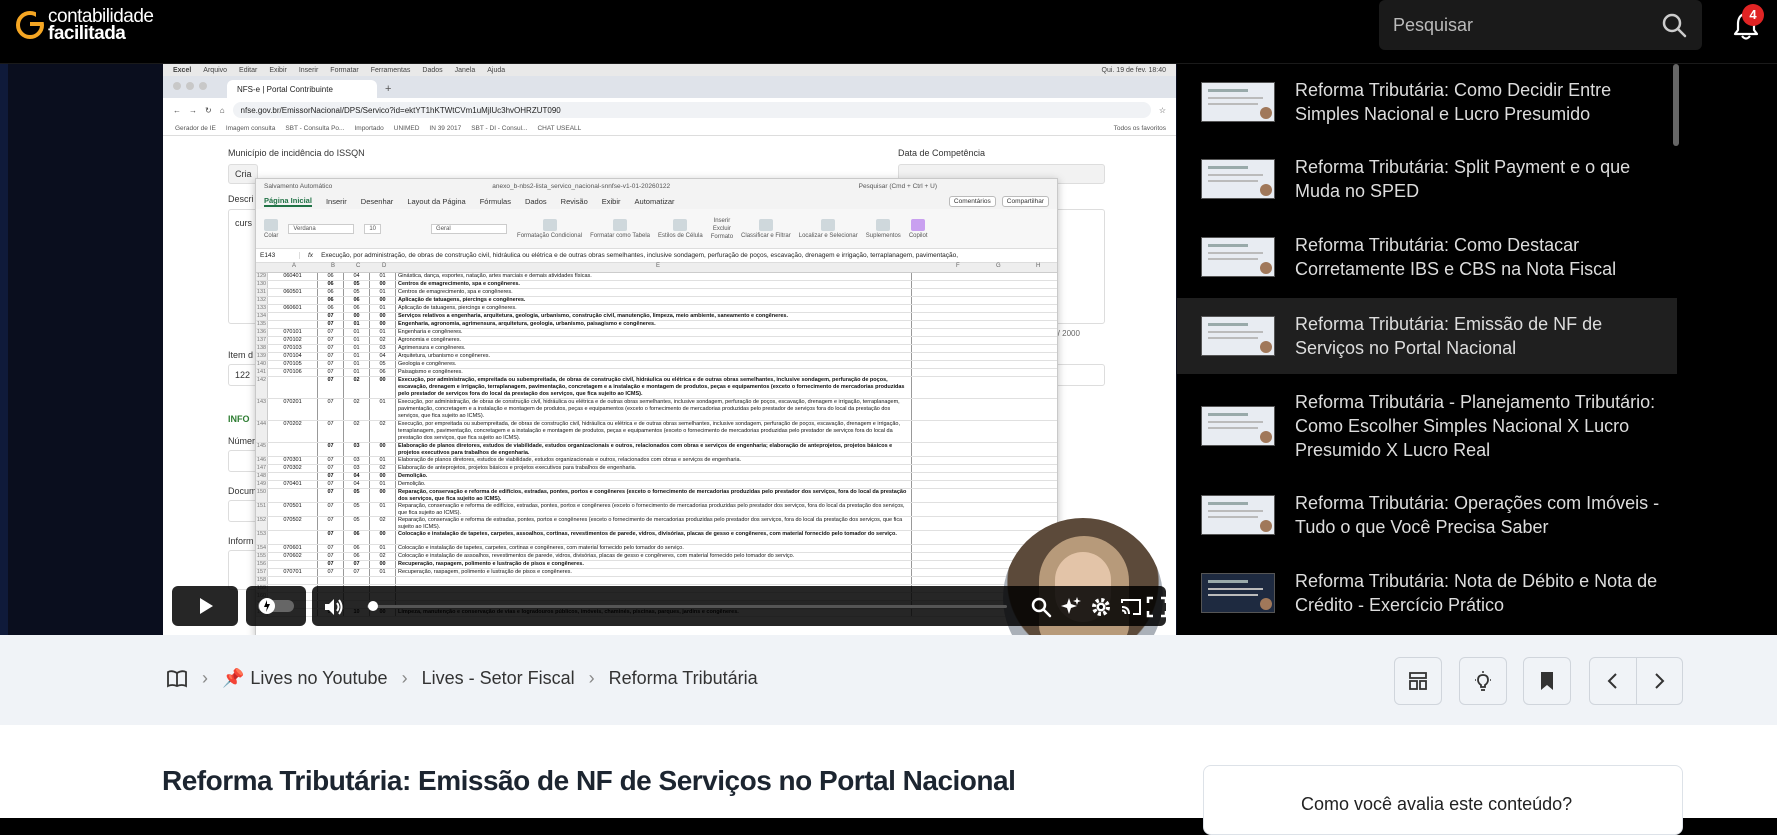  Describe the element at coordinates (1674, 25) in the screenshot. I see `search-icon` at that location.